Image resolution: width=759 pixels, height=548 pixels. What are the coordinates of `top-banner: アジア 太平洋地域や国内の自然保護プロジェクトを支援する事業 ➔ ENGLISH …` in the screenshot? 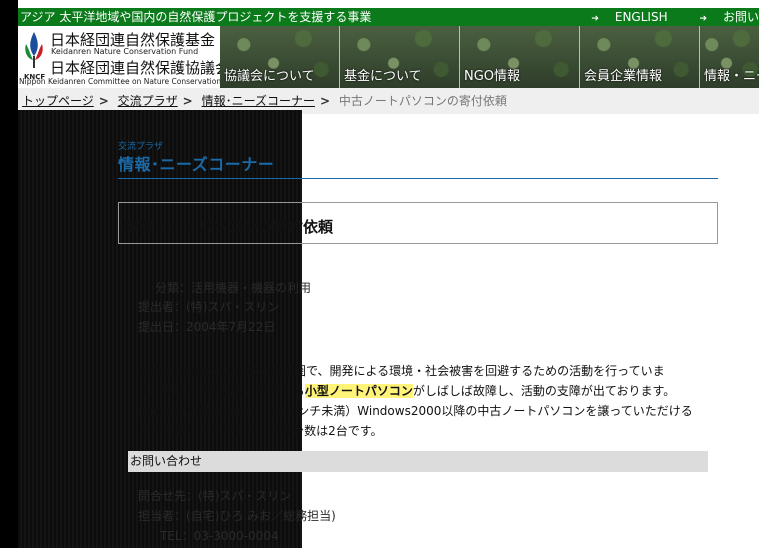 It's located at (388, 17).